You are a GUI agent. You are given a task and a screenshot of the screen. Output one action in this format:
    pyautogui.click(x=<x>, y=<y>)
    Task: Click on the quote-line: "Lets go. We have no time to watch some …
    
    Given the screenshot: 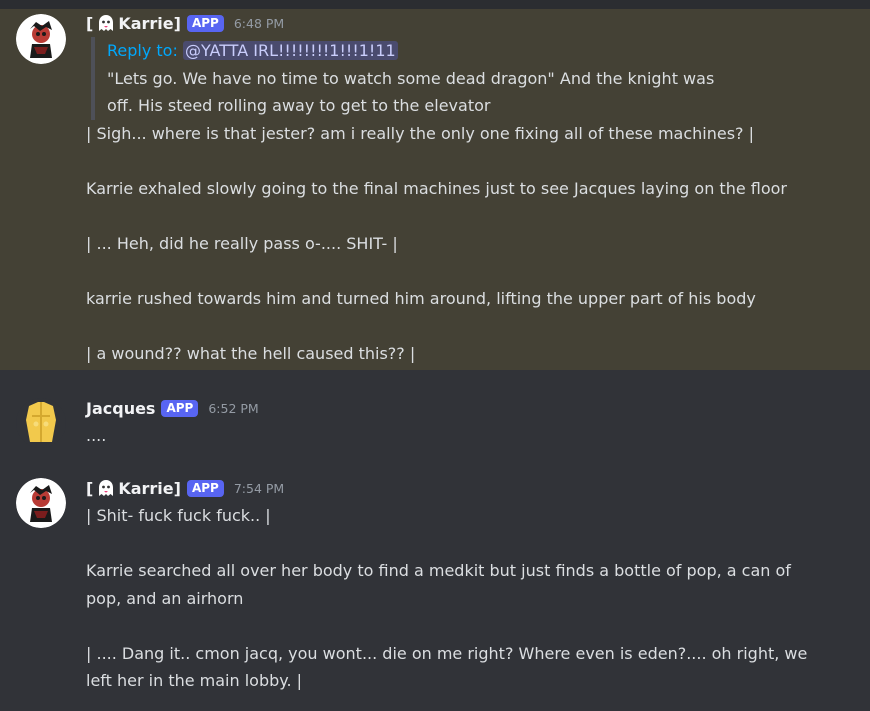 What is the action you would take?
    pyautogui.click(x=411, y=78)
    